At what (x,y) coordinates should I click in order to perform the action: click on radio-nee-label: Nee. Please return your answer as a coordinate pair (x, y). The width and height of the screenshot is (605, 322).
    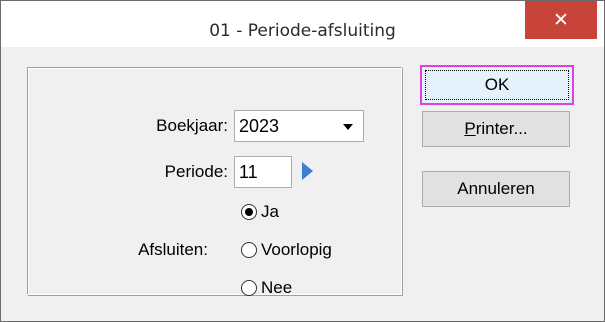
    Looking at the image, I should click on (277, 287).